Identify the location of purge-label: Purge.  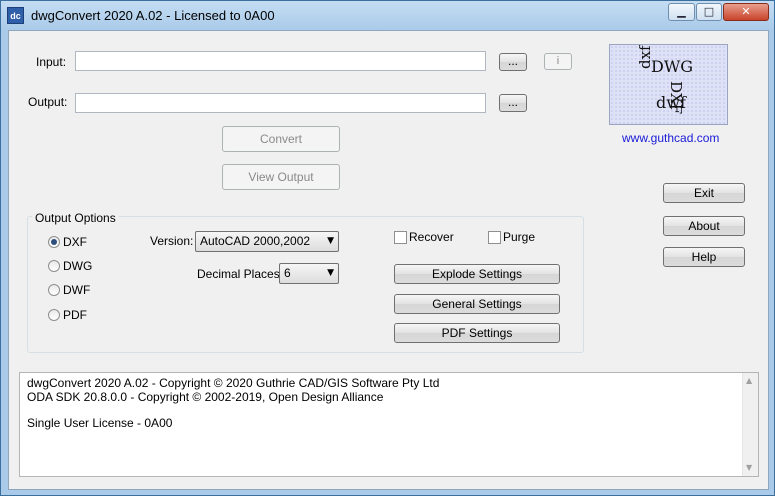
(519, 237).